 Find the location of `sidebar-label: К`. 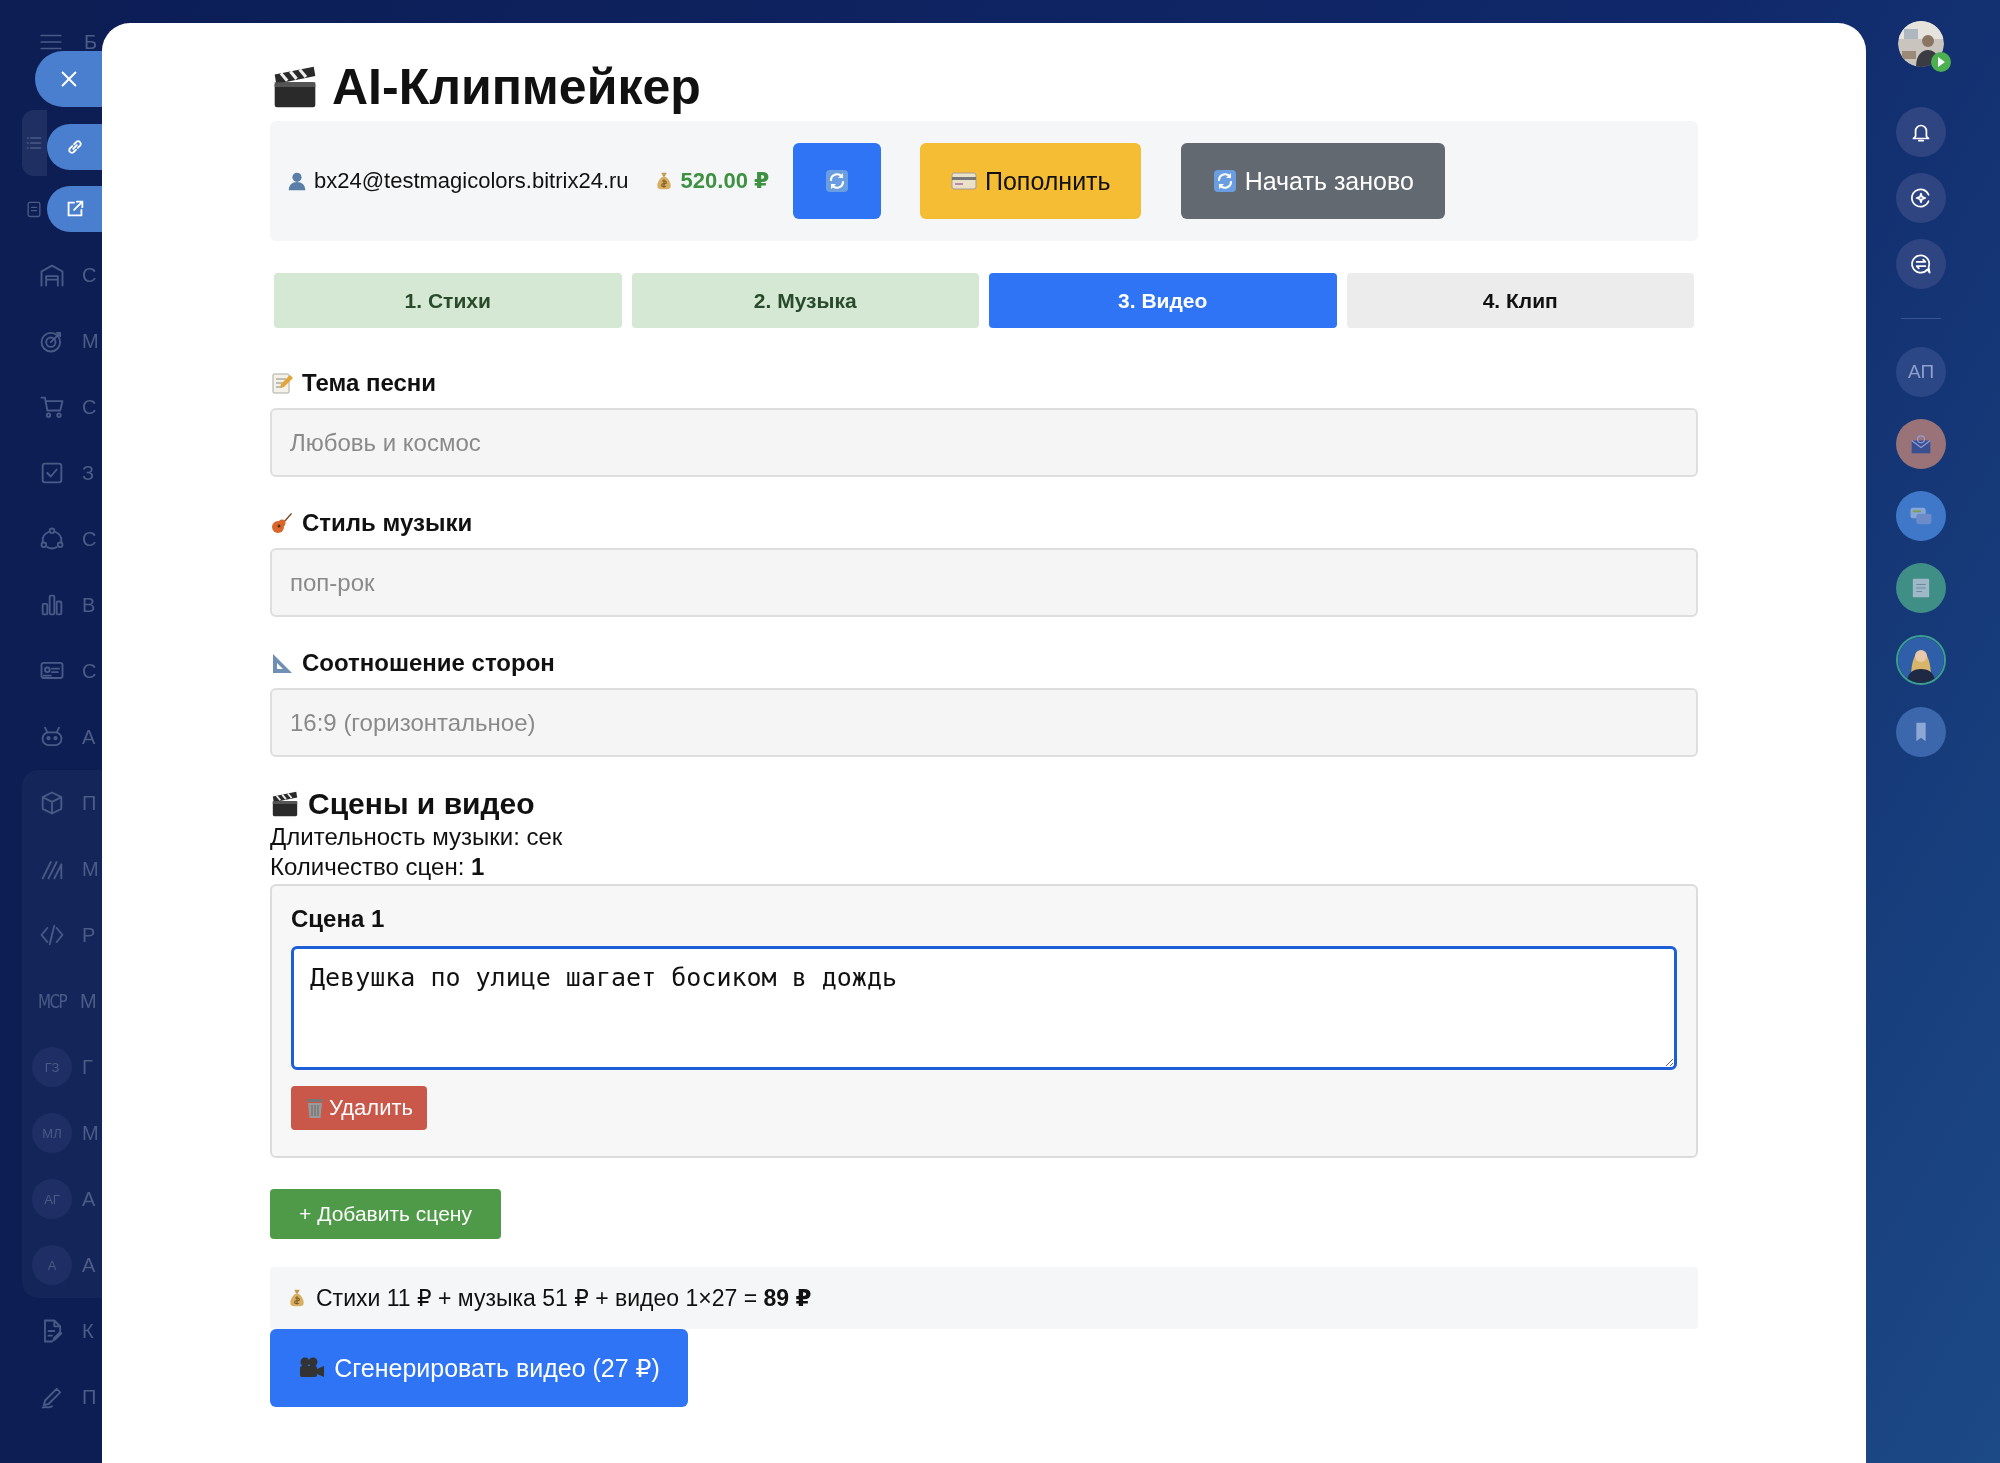

sidebar-label: К is located at coordinates (88, 1331).